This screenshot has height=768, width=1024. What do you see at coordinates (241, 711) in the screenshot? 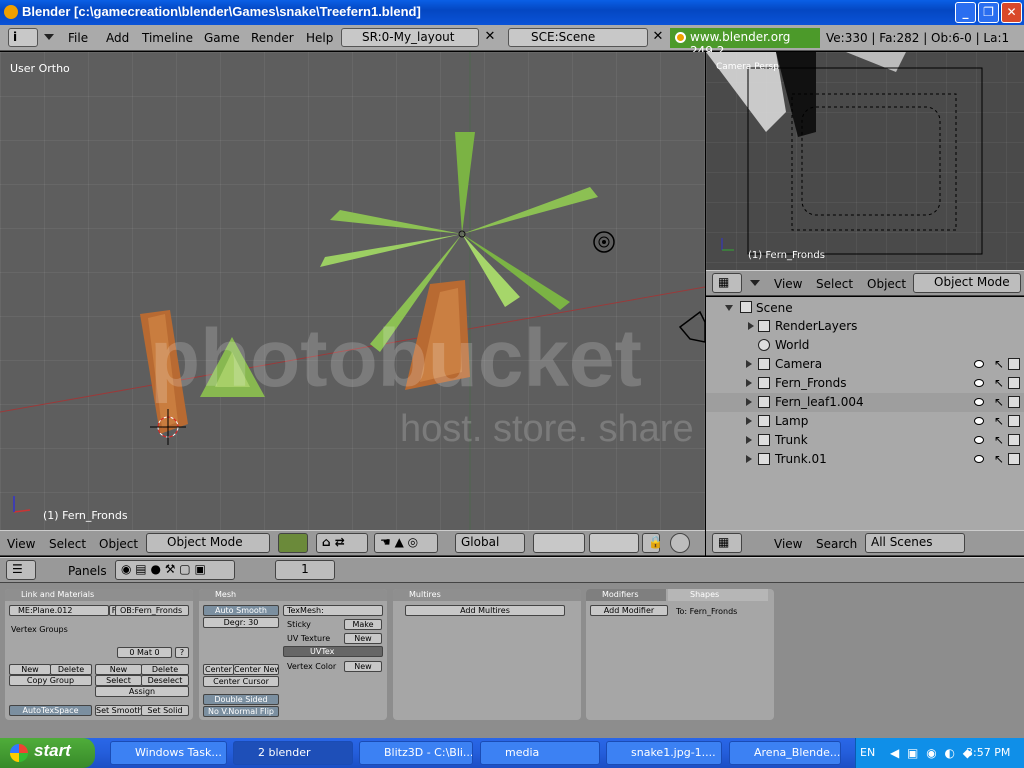
I see `no-vnormal-flip-toggle: No V.Normal Flip` at bounding box center [241, 711].